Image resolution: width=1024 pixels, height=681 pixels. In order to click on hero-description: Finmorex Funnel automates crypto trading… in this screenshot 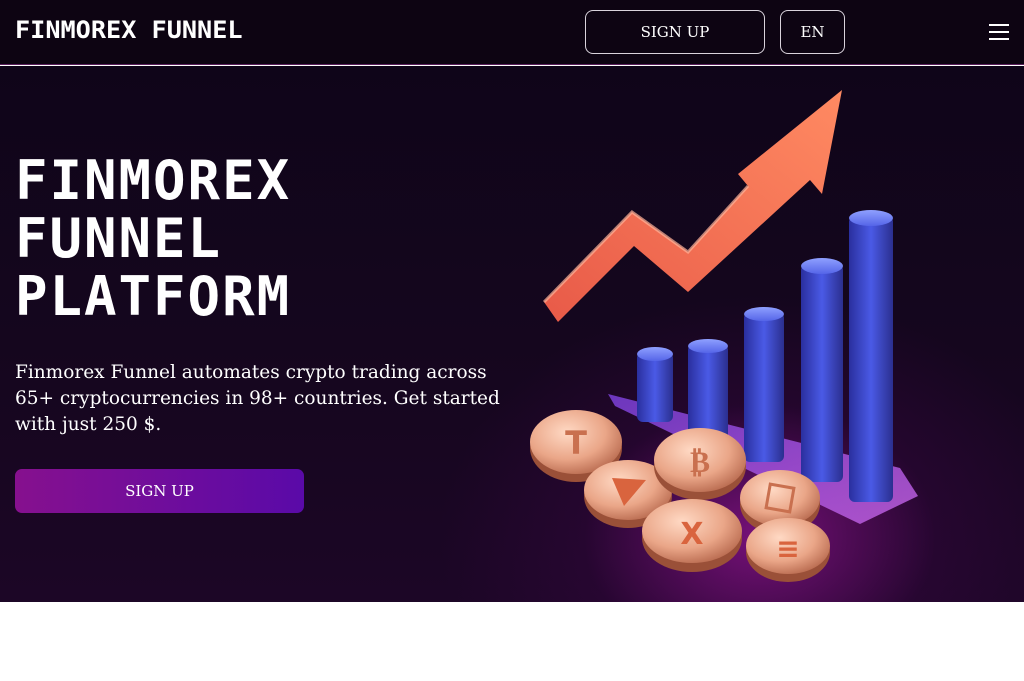, I will do `click(257, 398)`.